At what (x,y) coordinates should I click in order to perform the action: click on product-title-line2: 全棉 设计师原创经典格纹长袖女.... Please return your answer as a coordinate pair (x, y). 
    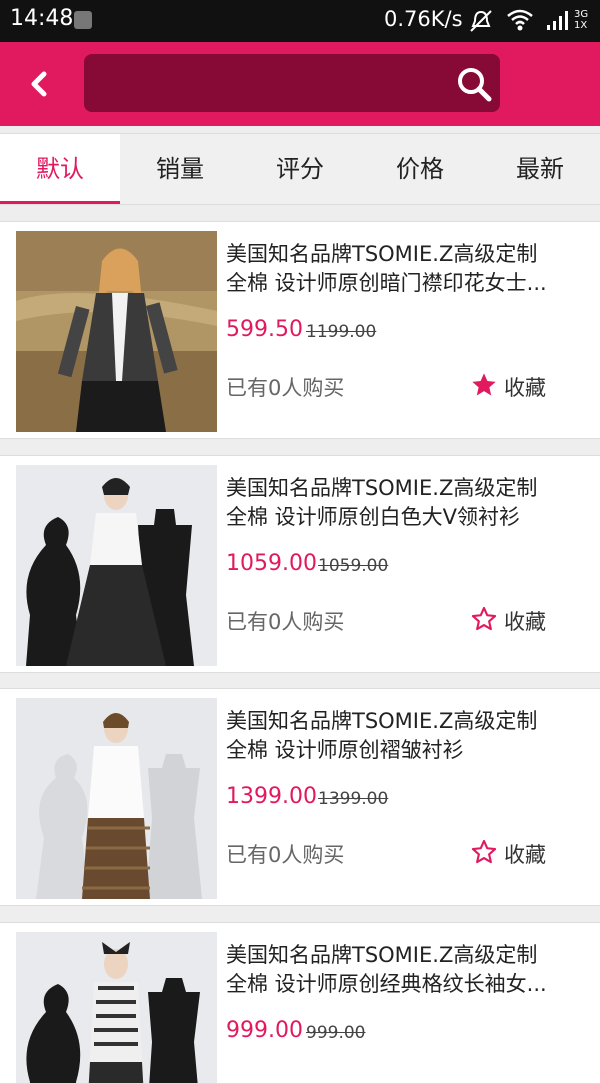
    Looking at the image, I should click on (386, 984).